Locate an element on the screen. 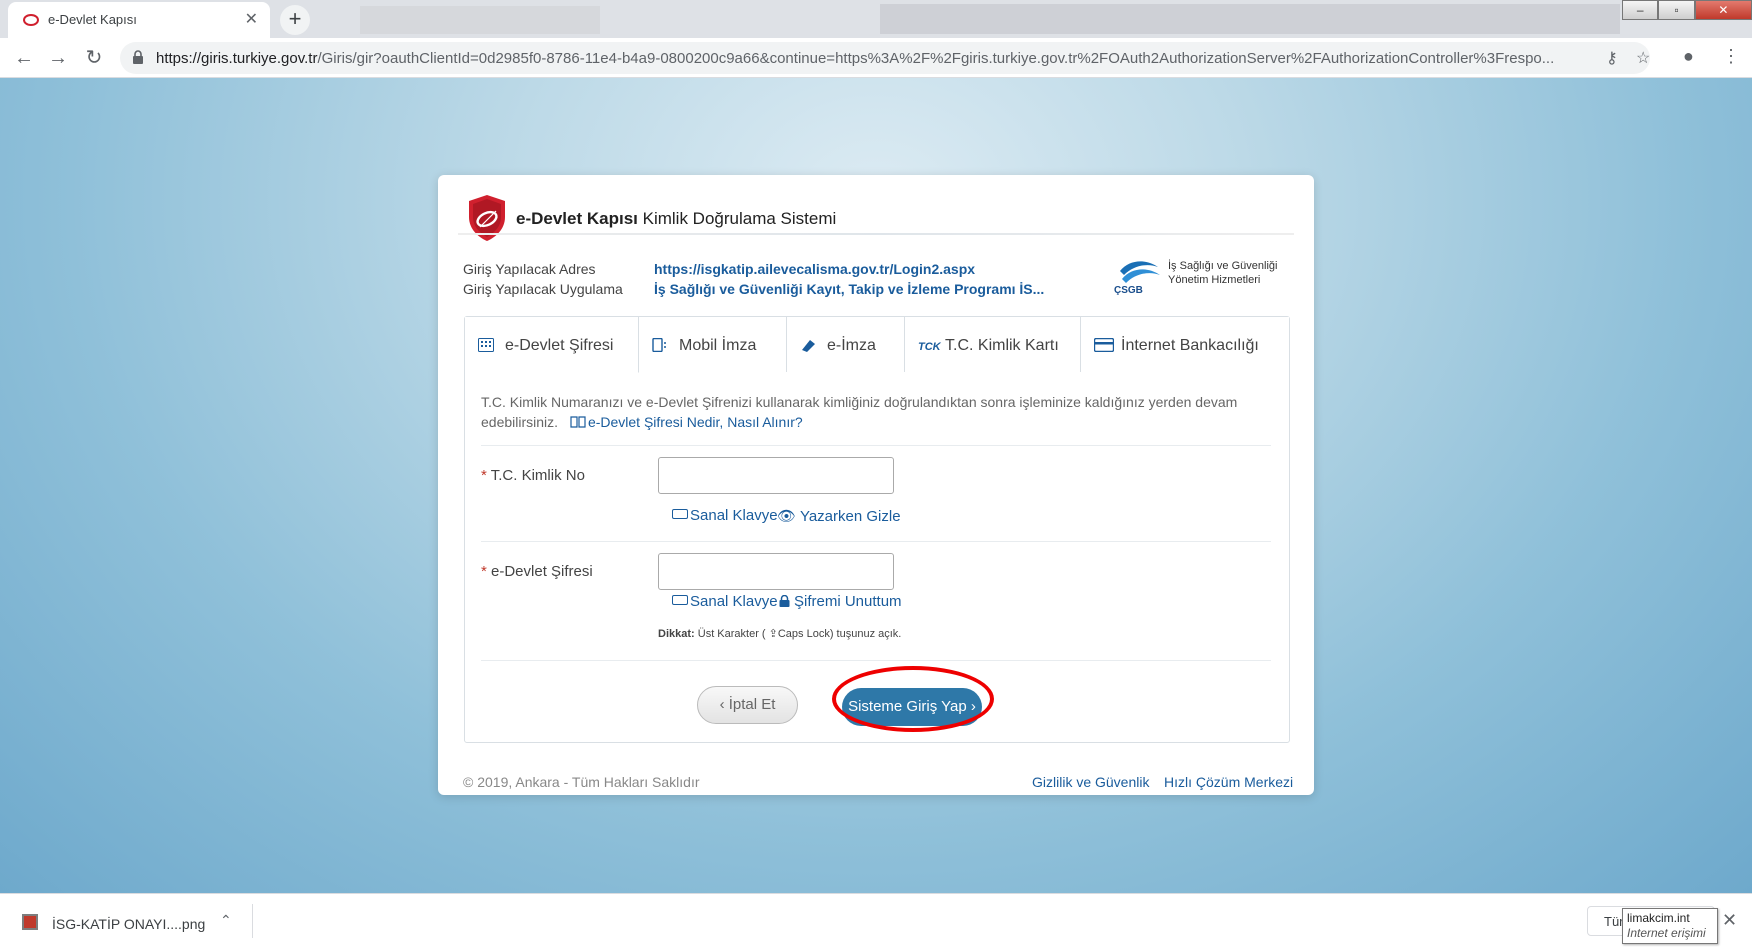  help-link-text: e-Devlet Şifresi Nedir, Nasıl Alınır? is located at coordinates (695, 422).